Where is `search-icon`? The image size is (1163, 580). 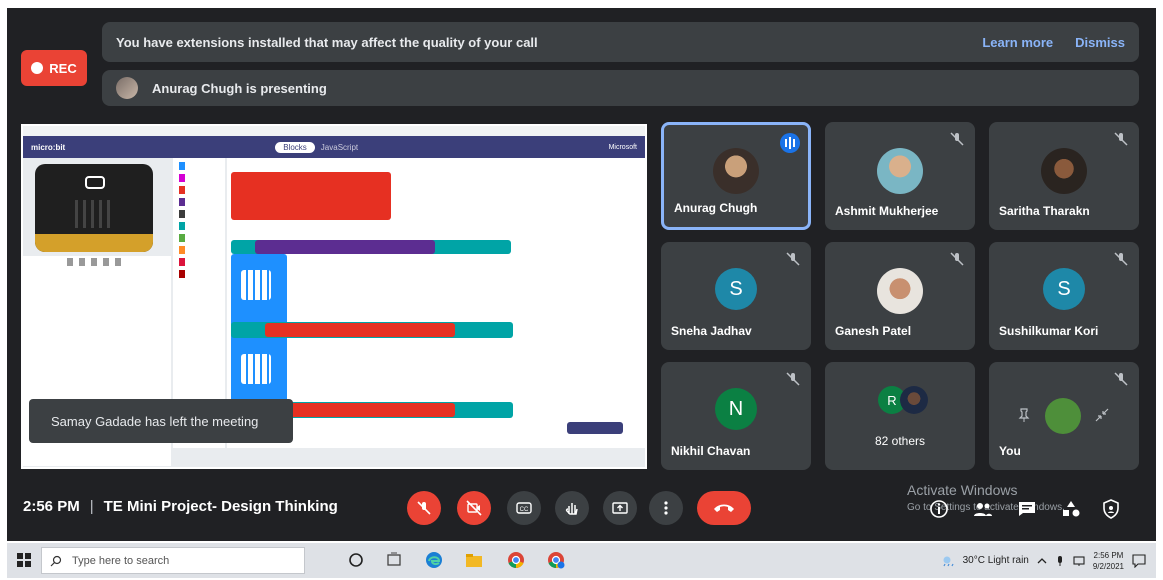 search-icon is located at coordinates (56, 560).